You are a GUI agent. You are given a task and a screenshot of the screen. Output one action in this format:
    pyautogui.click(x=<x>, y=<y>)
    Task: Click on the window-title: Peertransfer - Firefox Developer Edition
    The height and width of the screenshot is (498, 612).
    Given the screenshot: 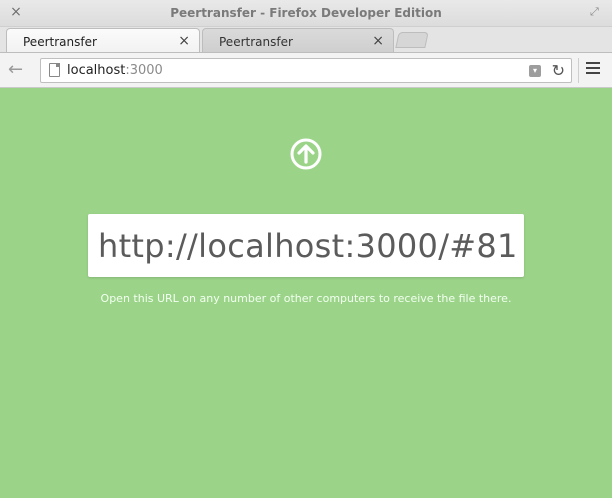 What is the action you would take?
    pyautogui.click(x=306, y=13)
    